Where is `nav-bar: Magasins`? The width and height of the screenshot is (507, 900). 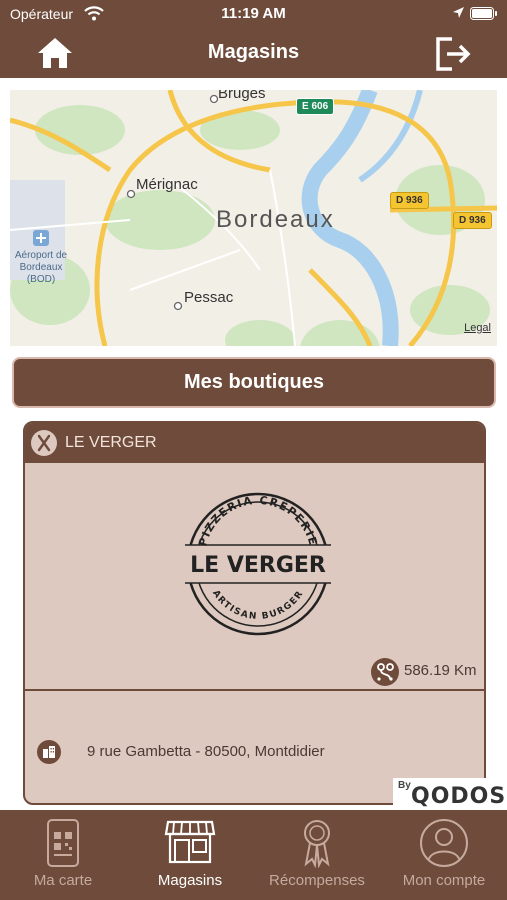
nav-bar: Magasins is located at coordinates (253, 53).